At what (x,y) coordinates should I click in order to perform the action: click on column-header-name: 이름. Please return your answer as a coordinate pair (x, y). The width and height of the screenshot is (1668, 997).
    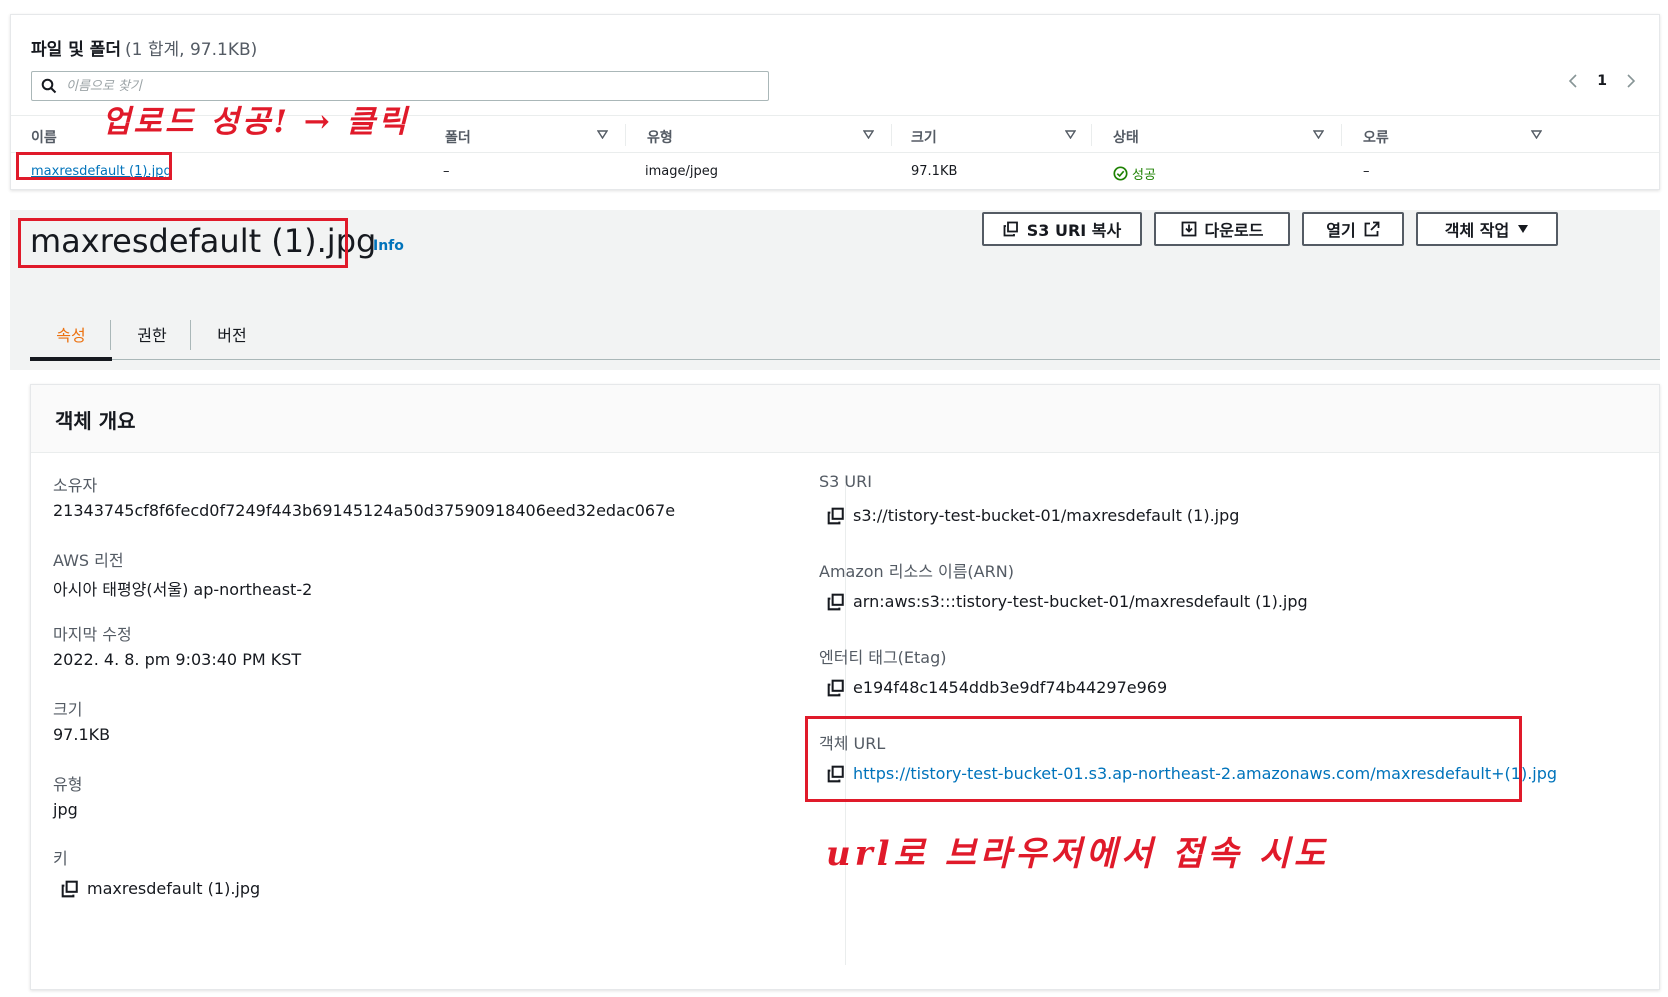
    Looking at the image, I should click on (44, 137).